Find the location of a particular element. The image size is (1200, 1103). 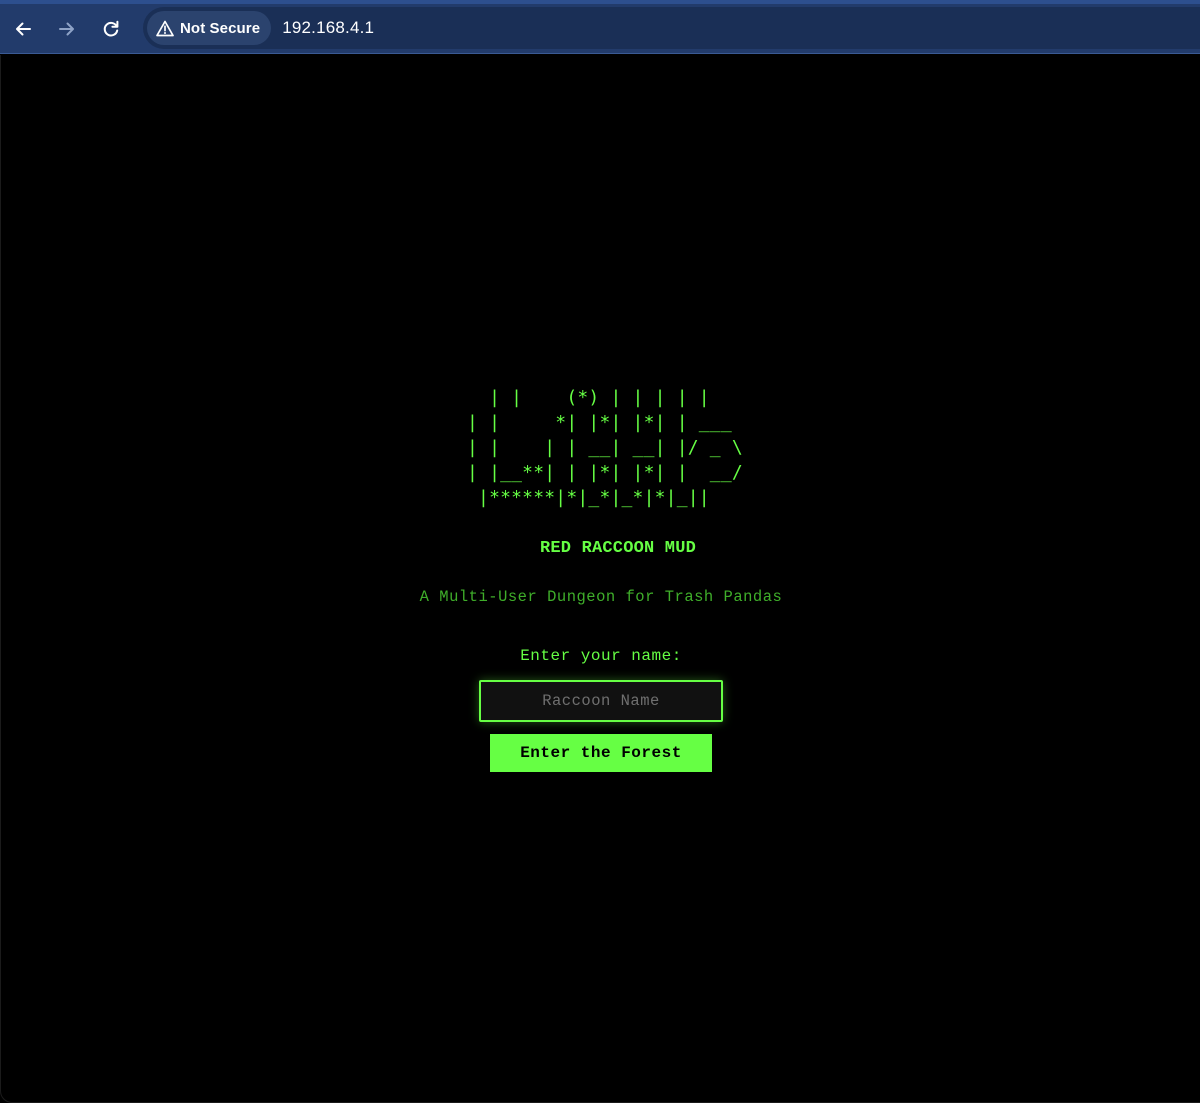

name-prompt-label: Enter your name: is located at coordinates (601, 656).